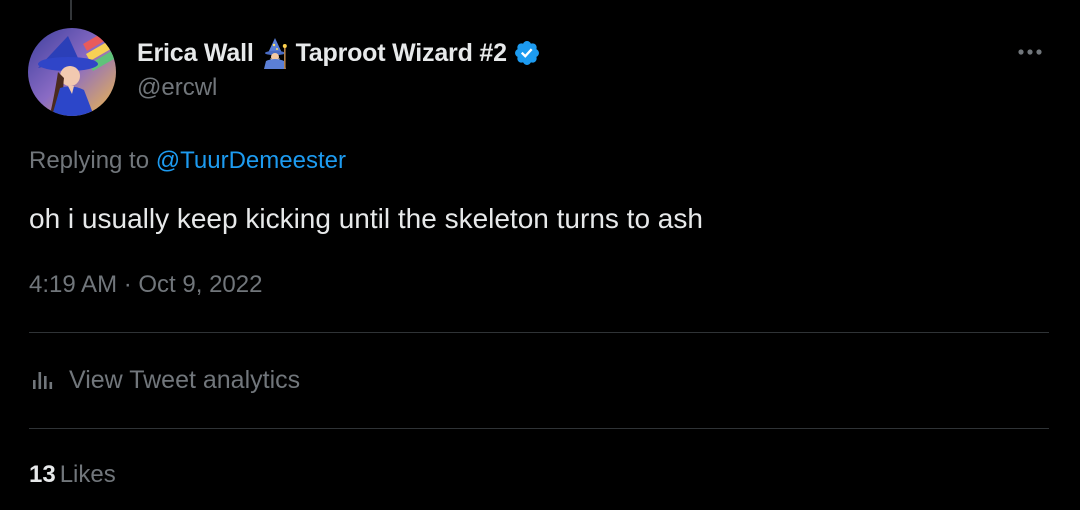 The height and width of the screenshot is (510, 1080). Describe the element at coordinates (92, 160) in the screenshot. I see `replying-to-prefix: Replying to` at that location.